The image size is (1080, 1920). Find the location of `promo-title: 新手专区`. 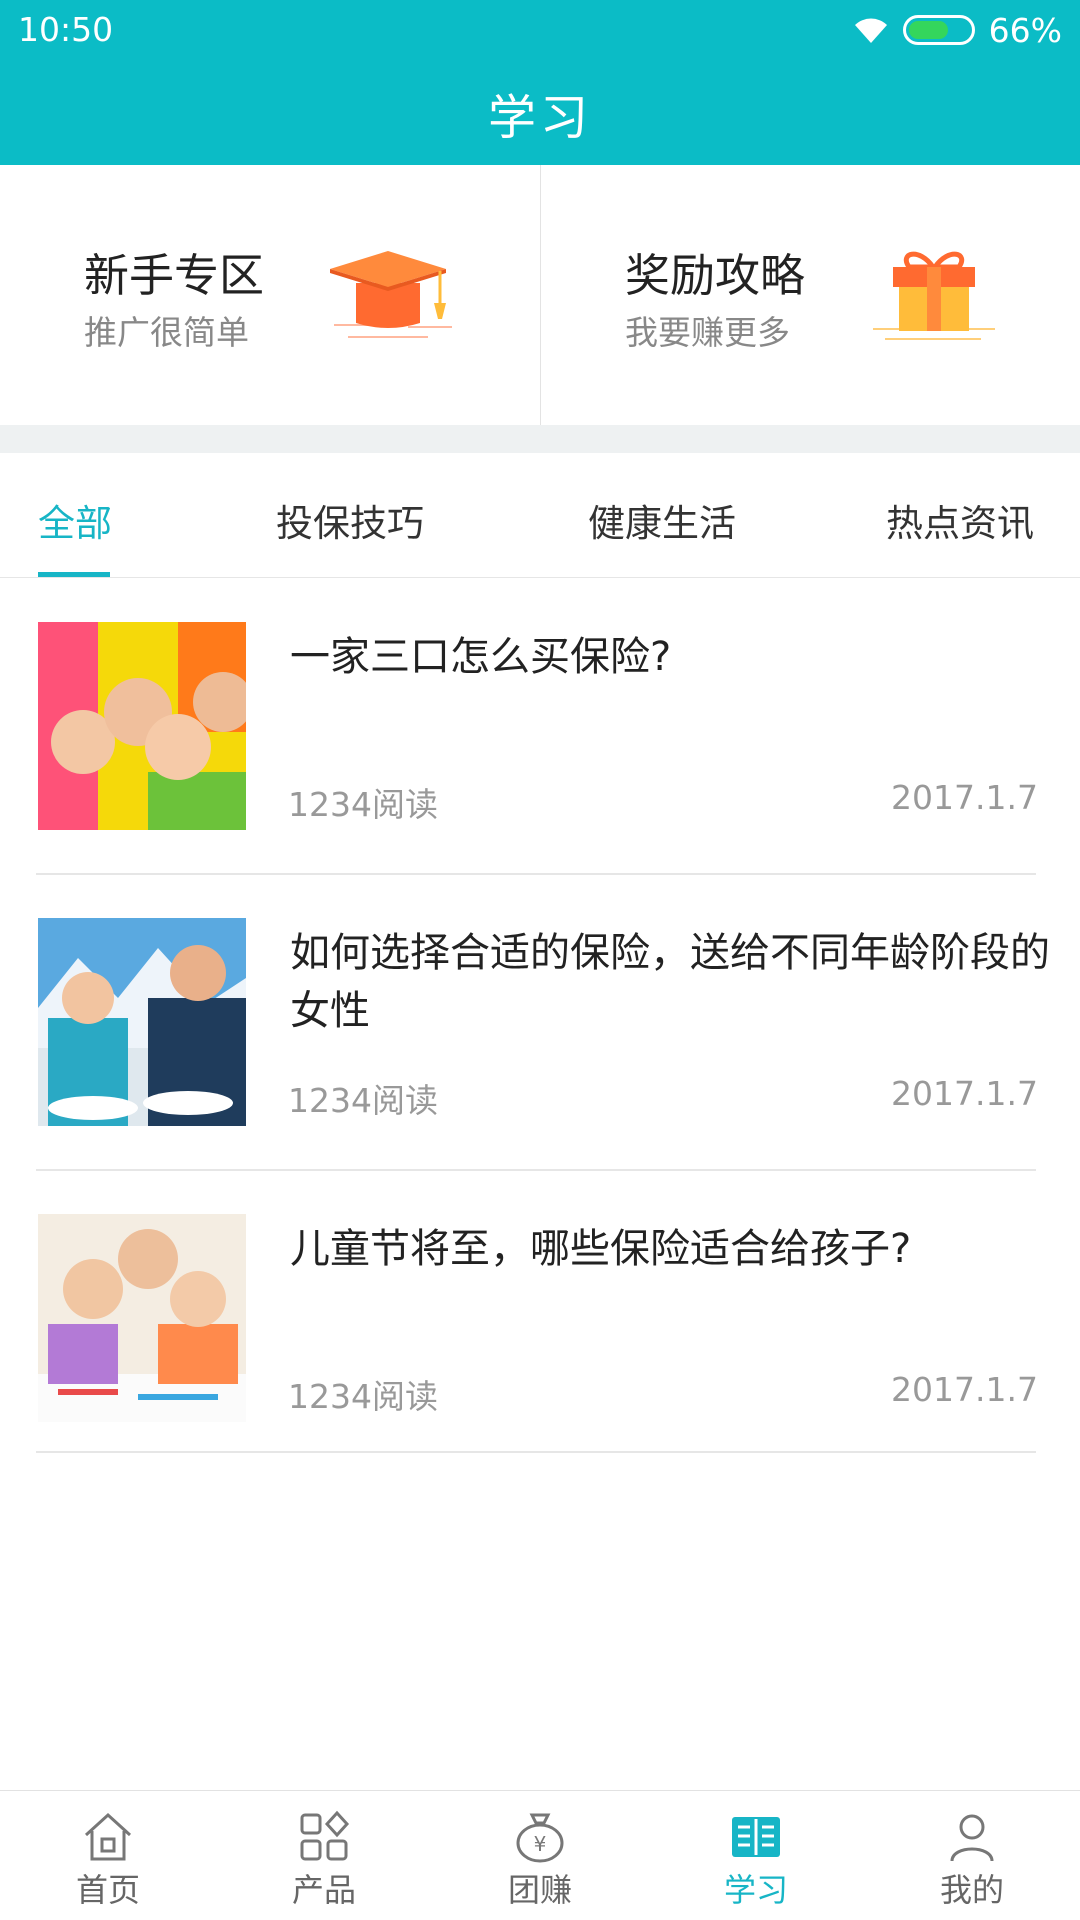

promo-title: 新手专区 is located at coordinates (174, 275).